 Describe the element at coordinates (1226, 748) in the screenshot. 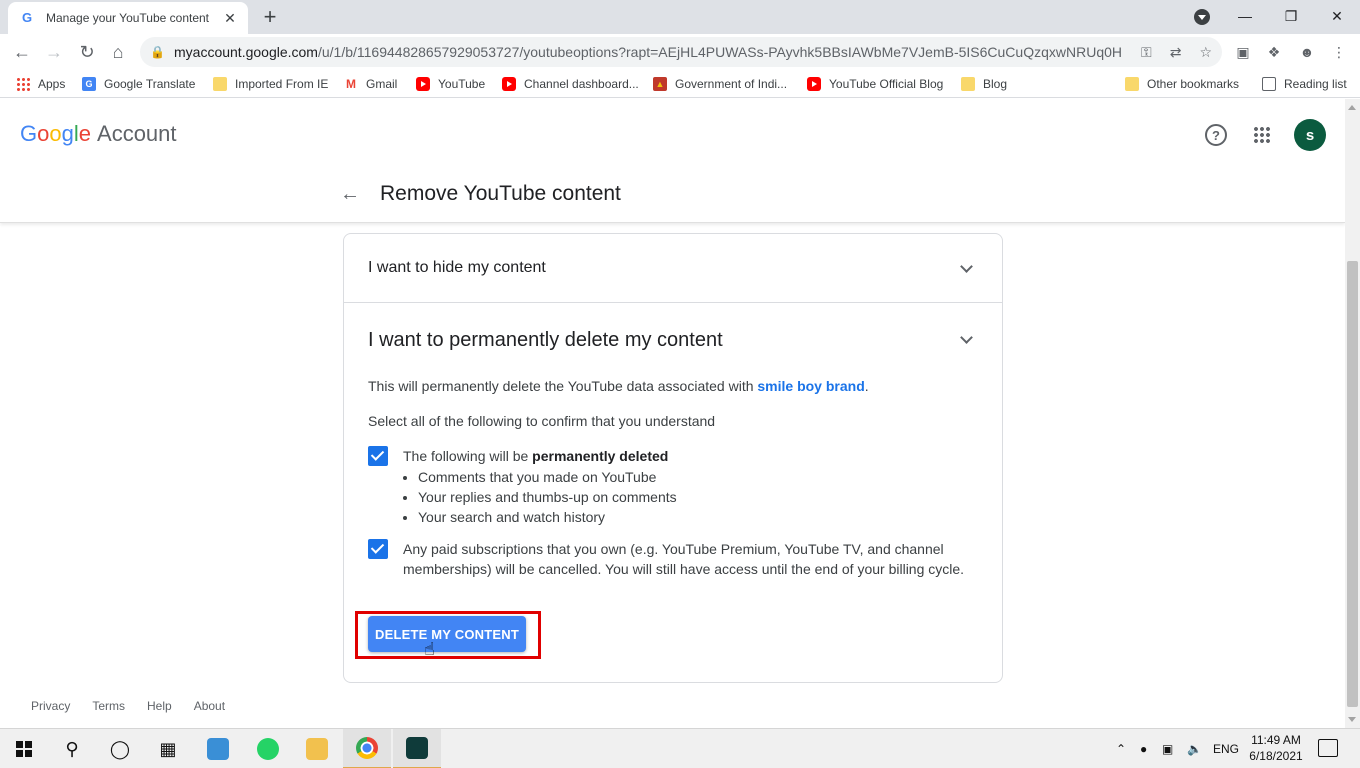

I see `language-indicator: ENG` at that location.